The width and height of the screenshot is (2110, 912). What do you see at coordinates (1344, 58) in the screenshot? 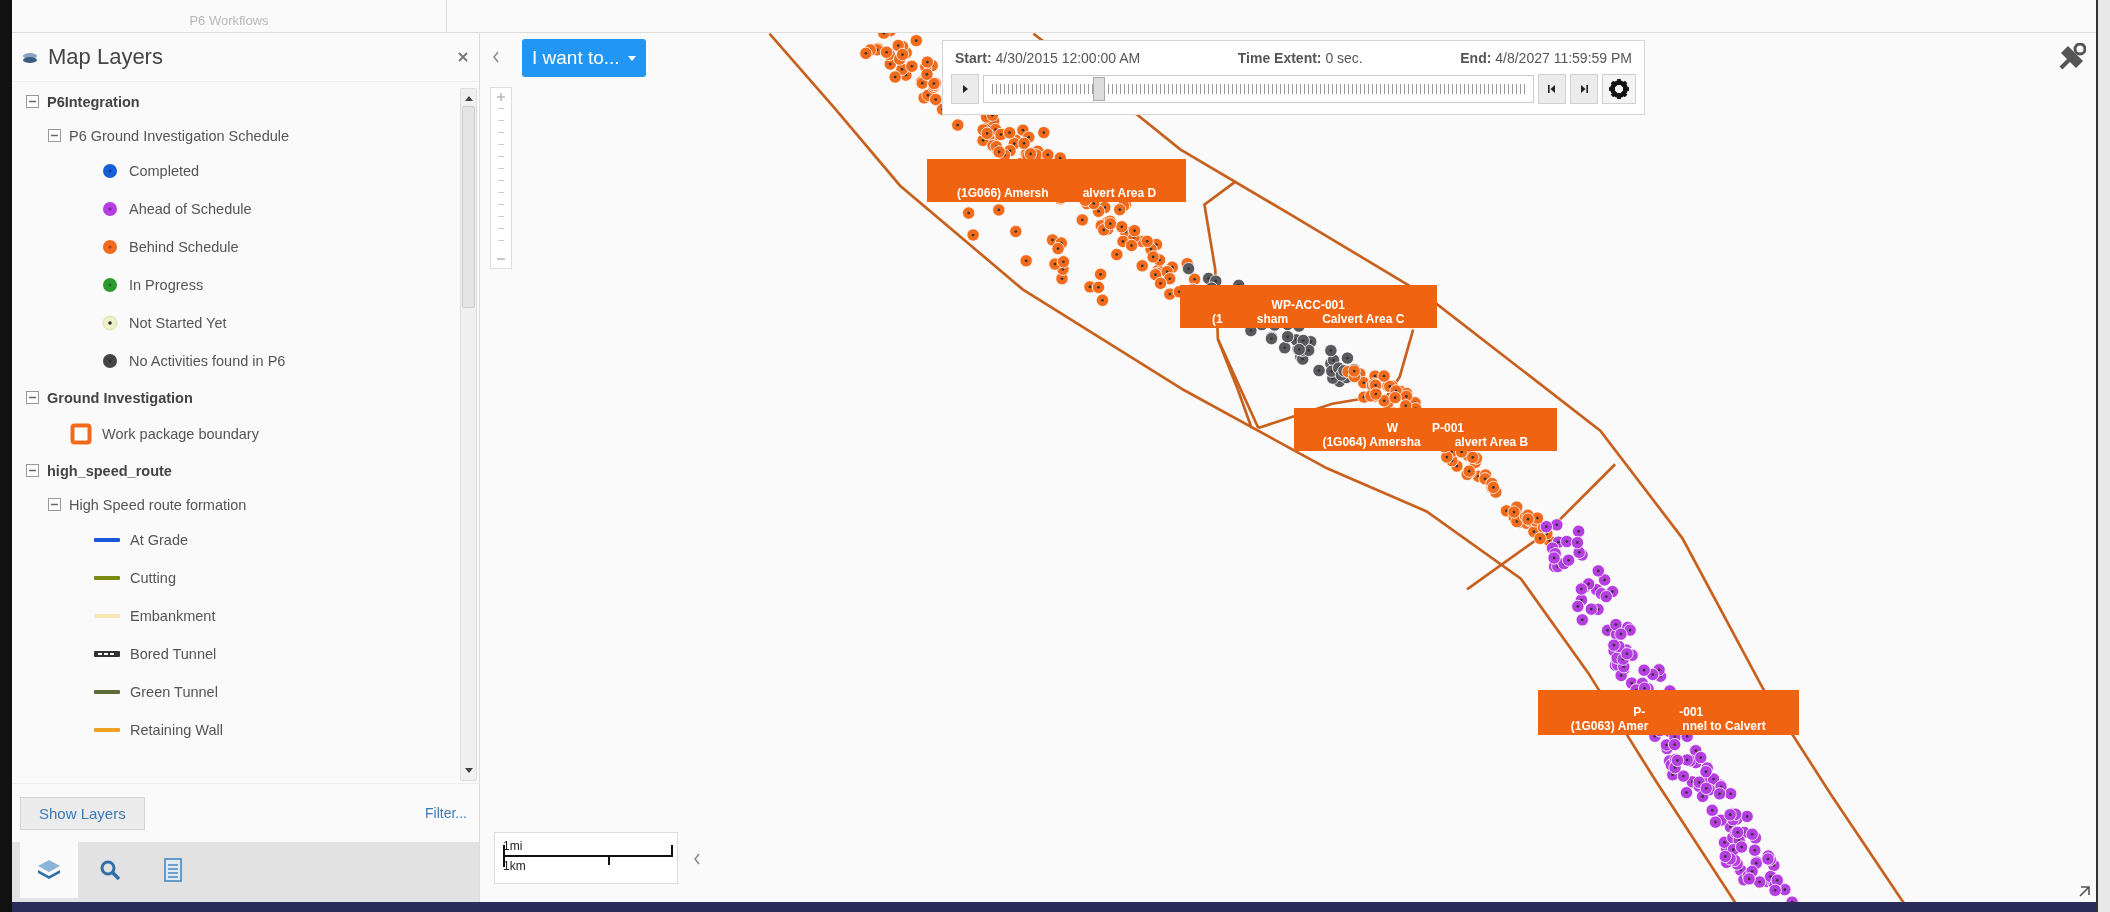
I see `time-extent-value: 0 sec.` at bounding box center [1344, 58].